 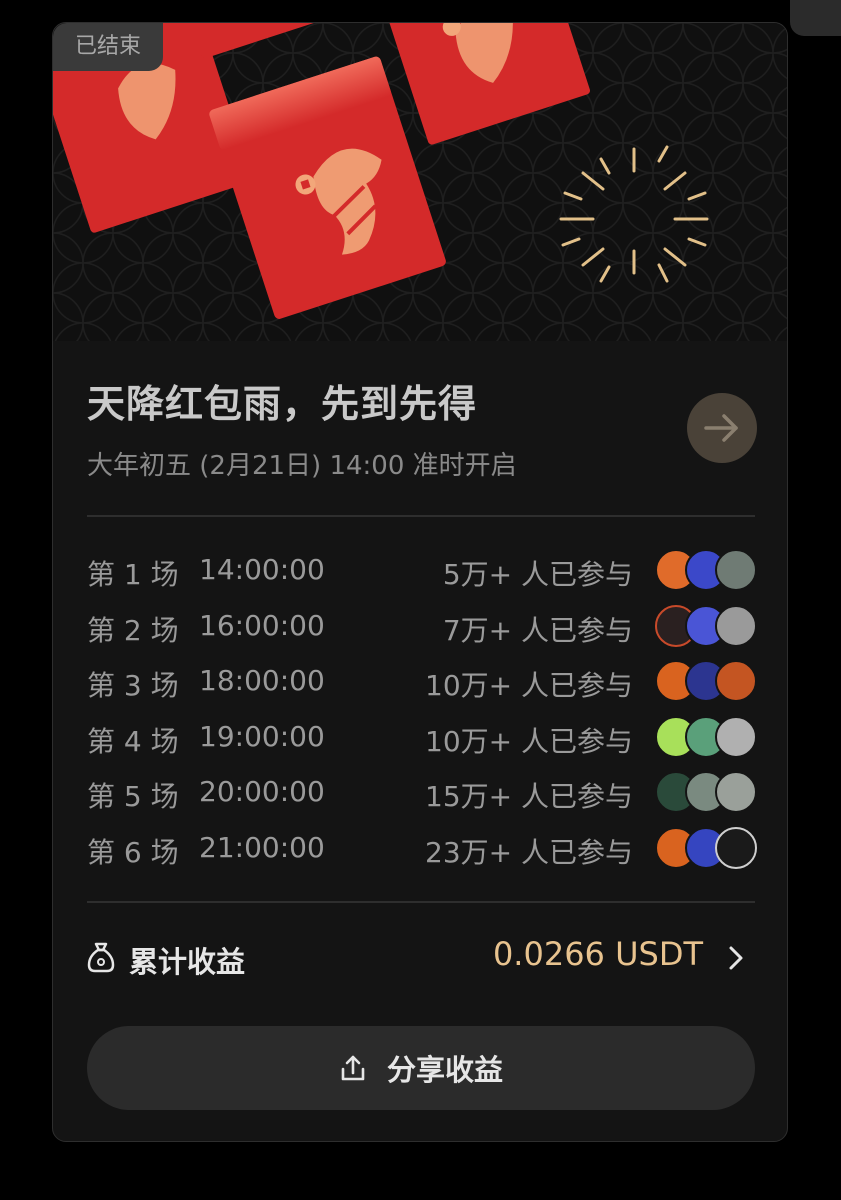 I want to click on earnings-label: 累计收益, so click(x=187, y=962).